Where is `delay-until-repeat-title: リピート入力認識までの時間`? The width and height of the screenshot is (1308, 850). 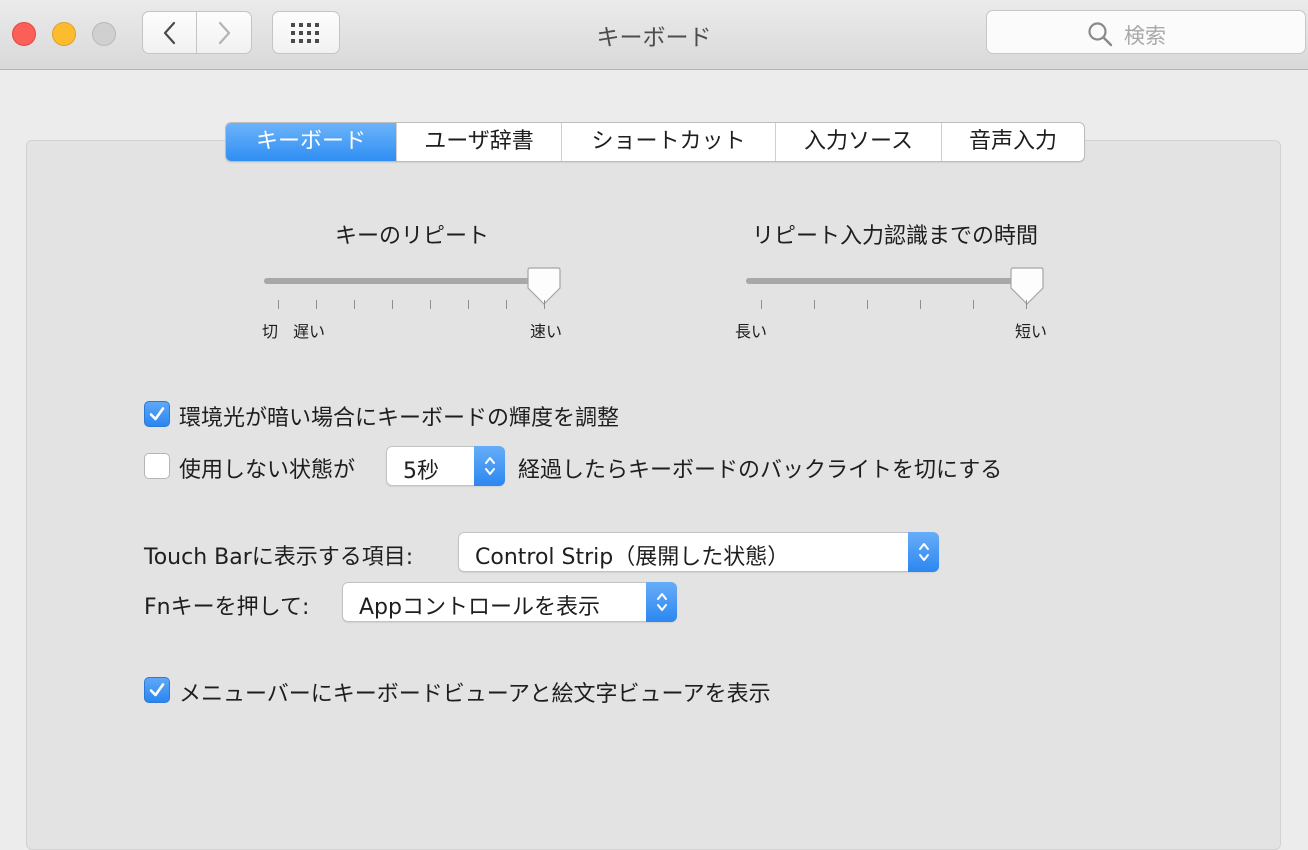 delay-until-repeat-title: リピート入力認識までの時間 is located at coordinates (894, 236).